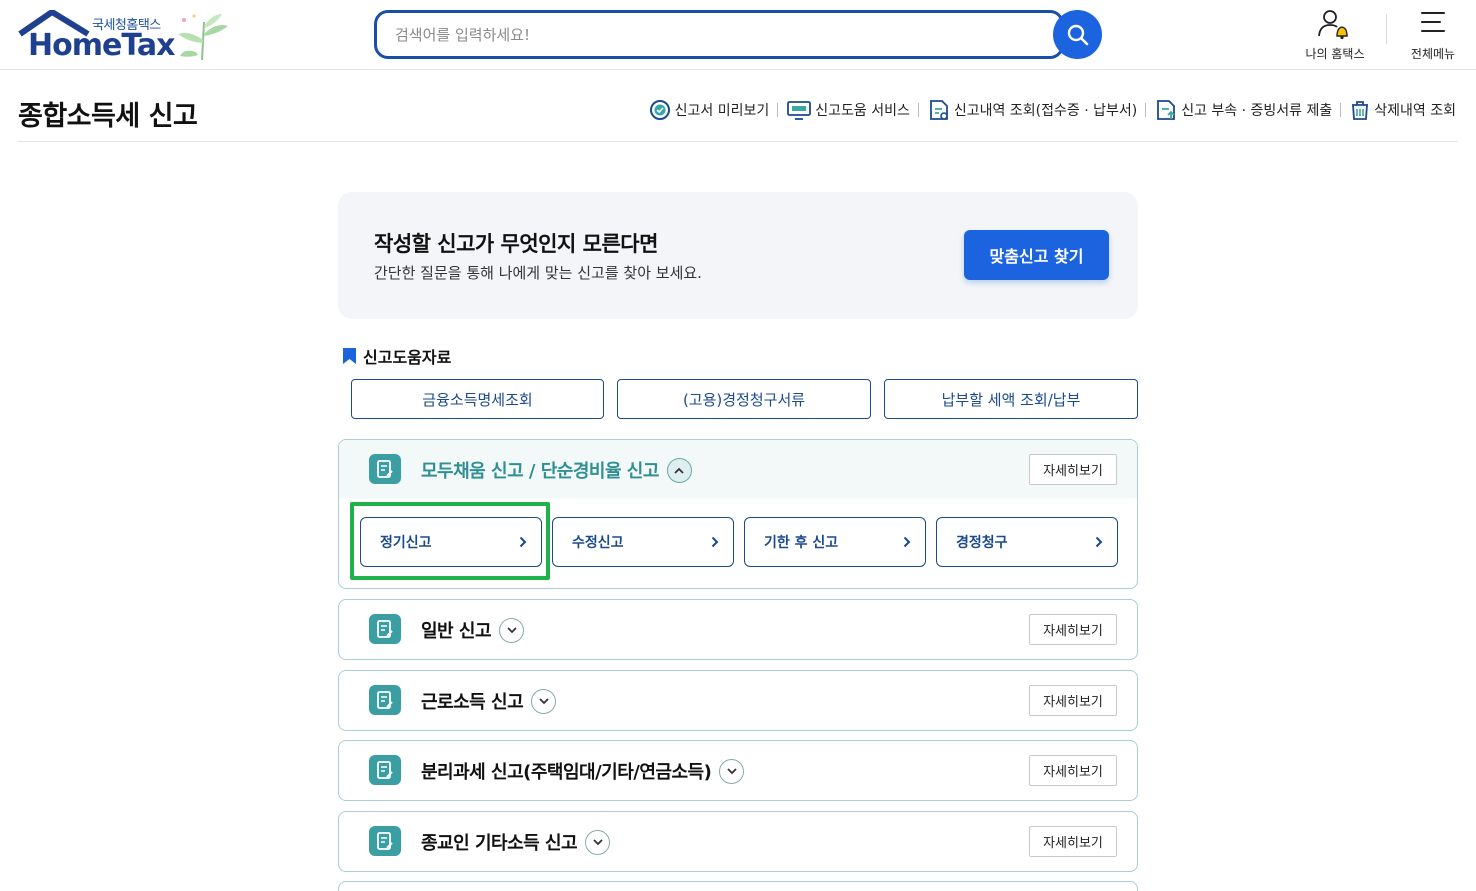 The width and height of the screenshot is (1476, 891). I want to click on title-divider, so click(738, 141).